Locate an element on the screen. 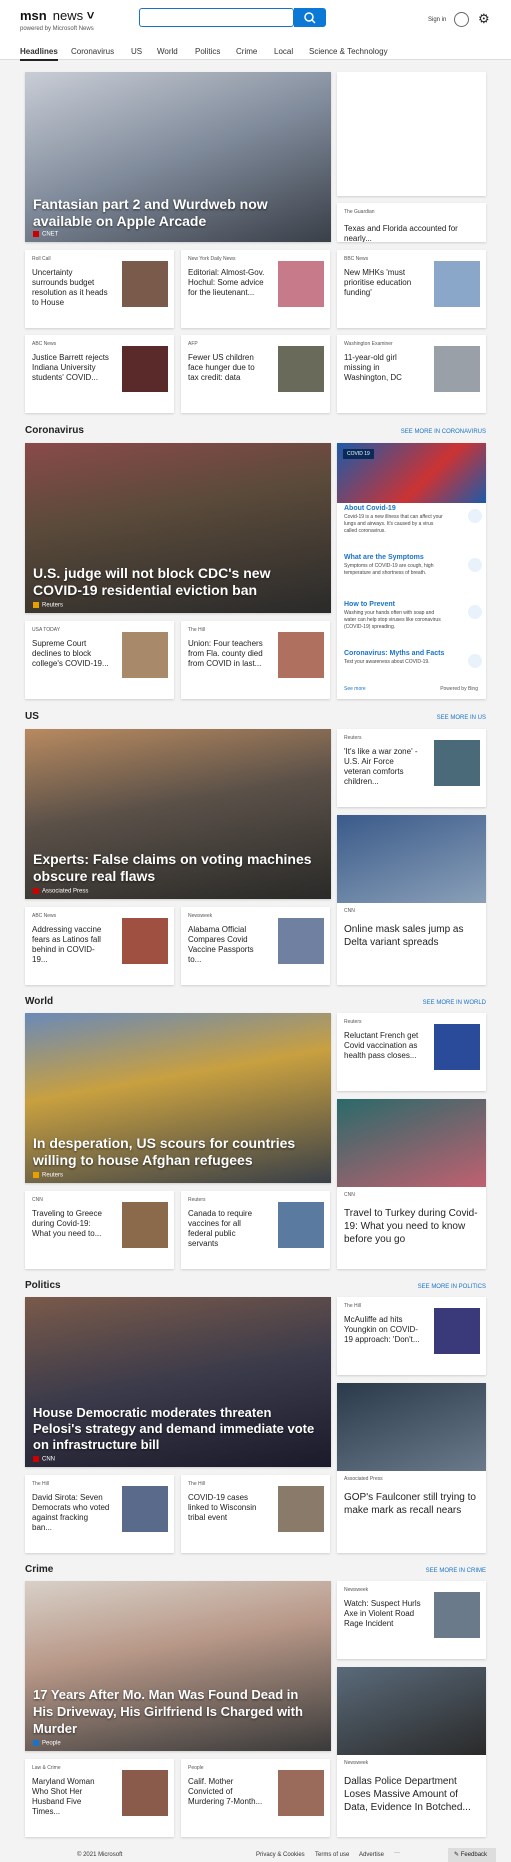 This screenshot has width=511, height=1862. tab-headlines: Headlines is located at coordinates (39, 54).